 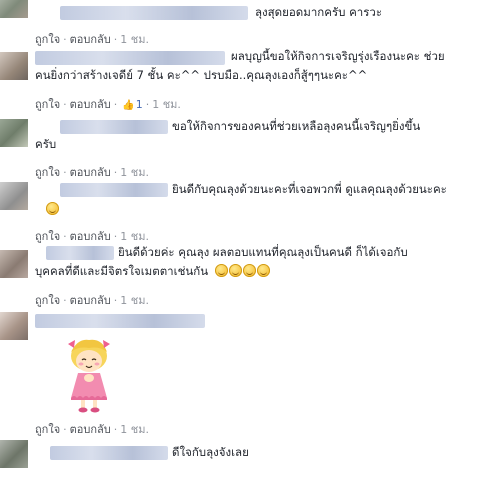 I want to click on comment-emoji-line, so click(x=53, y=209).